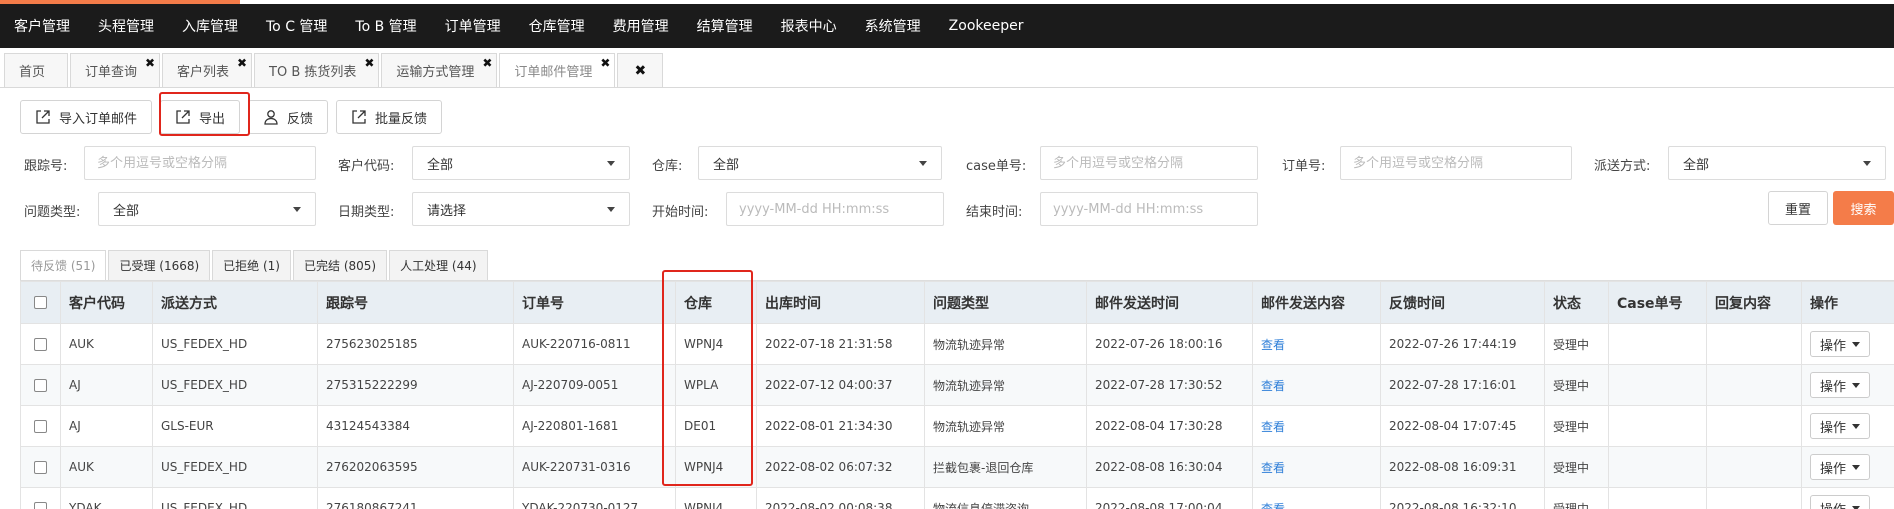  I want to click on tab-tob-picking-list: TO B 拣货列表 ✖, so click(317, 70).